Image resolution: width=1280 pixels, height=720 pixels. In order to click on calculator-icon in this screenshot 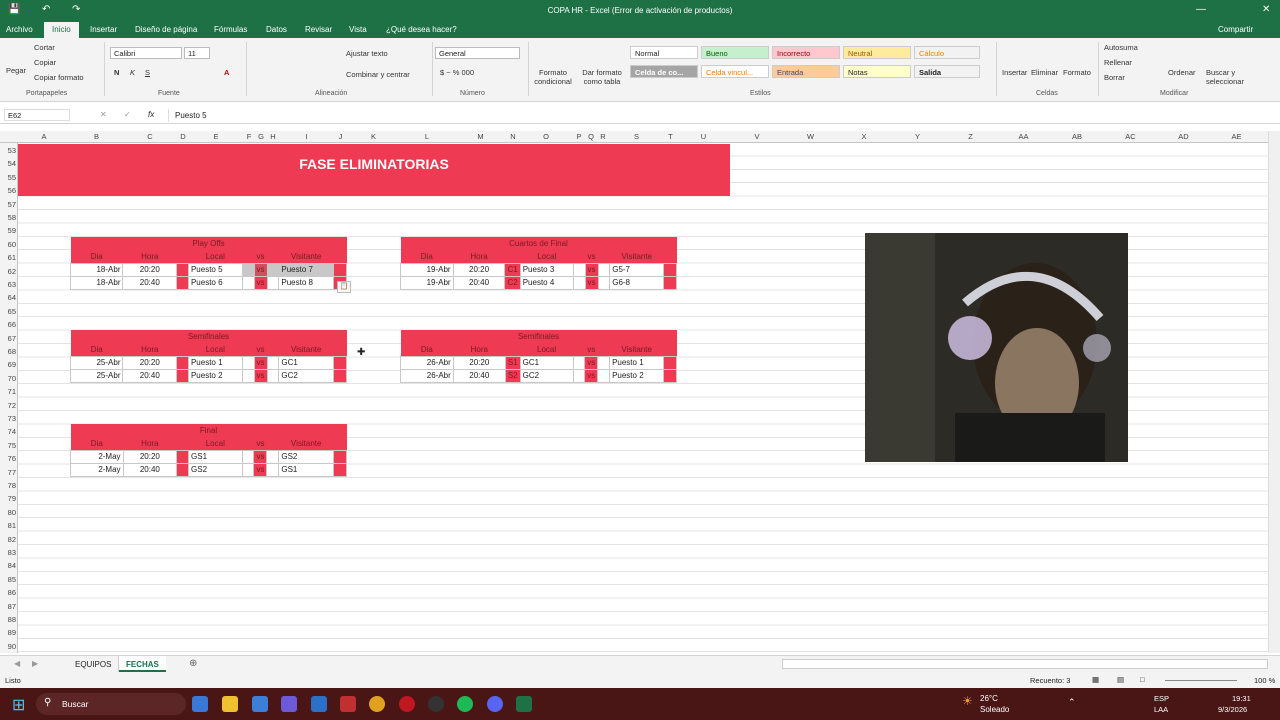, I will do `click(260, 704)`.